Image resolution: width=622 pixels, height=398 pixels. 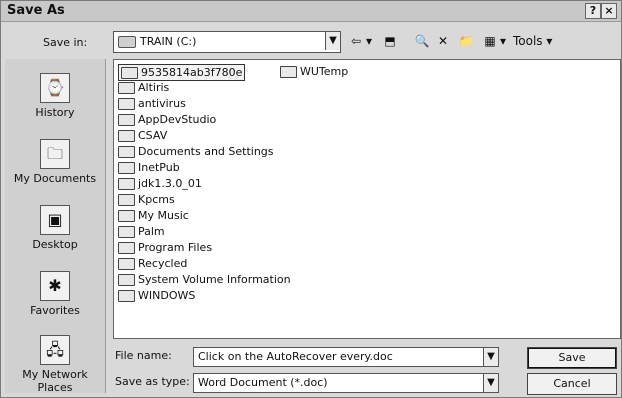 What do you see at coordinates (152, 103) in the screenshot?
I see `list-item: antivirus` at bounding box center [152, 103].